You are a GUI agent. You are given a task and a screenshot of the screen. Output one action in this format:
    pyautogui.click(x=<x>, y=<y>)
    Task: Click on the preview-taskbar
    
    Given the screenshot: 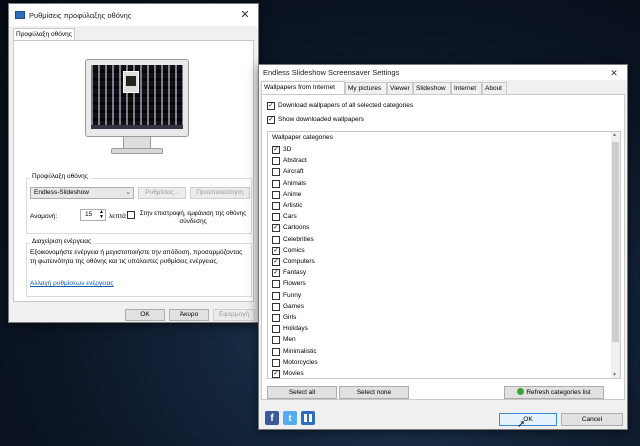 What is the action you would take?
    pyautogui.click(x=137, y=127)
    